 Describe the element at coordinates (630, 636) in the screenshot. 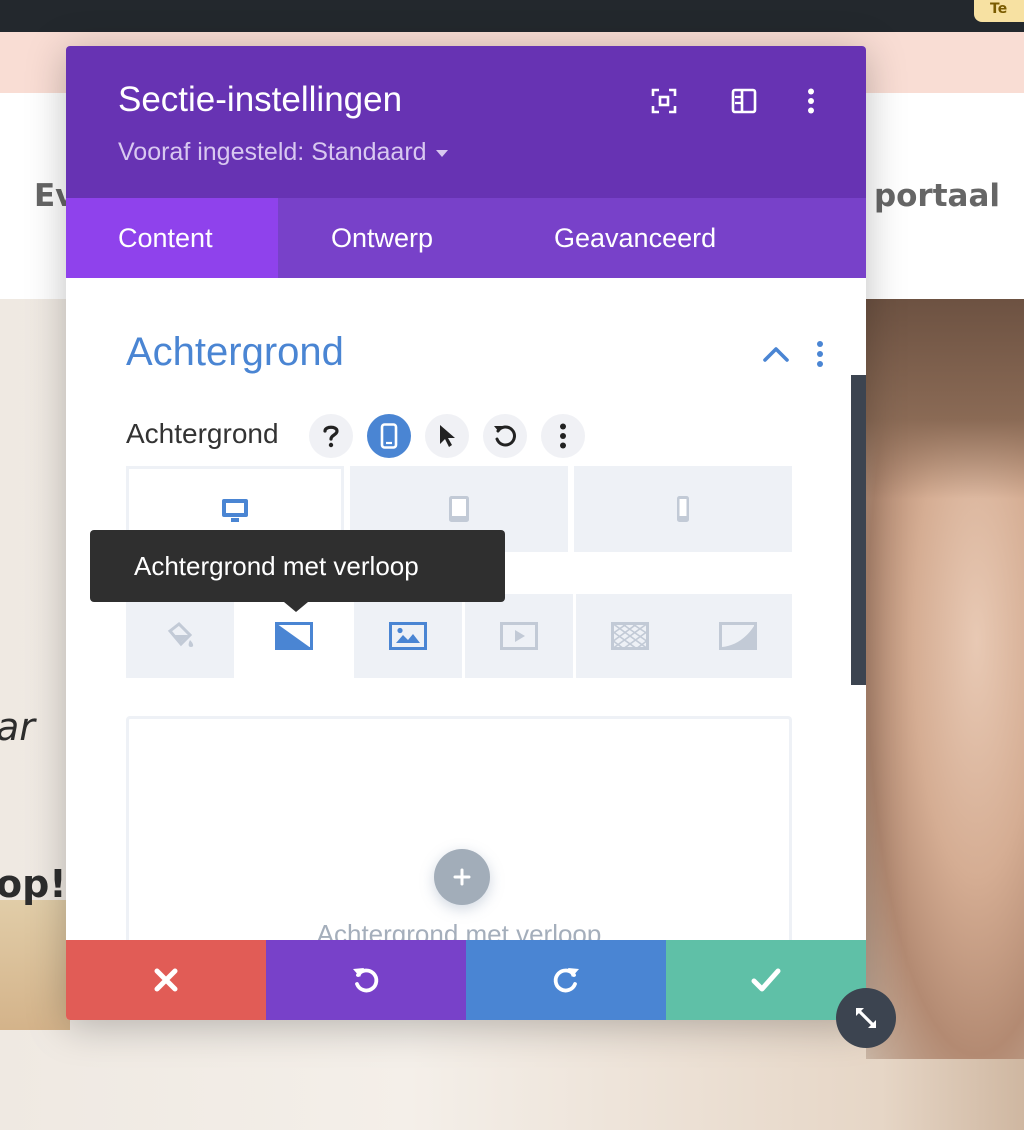

I see `pattern-icon` at that location.